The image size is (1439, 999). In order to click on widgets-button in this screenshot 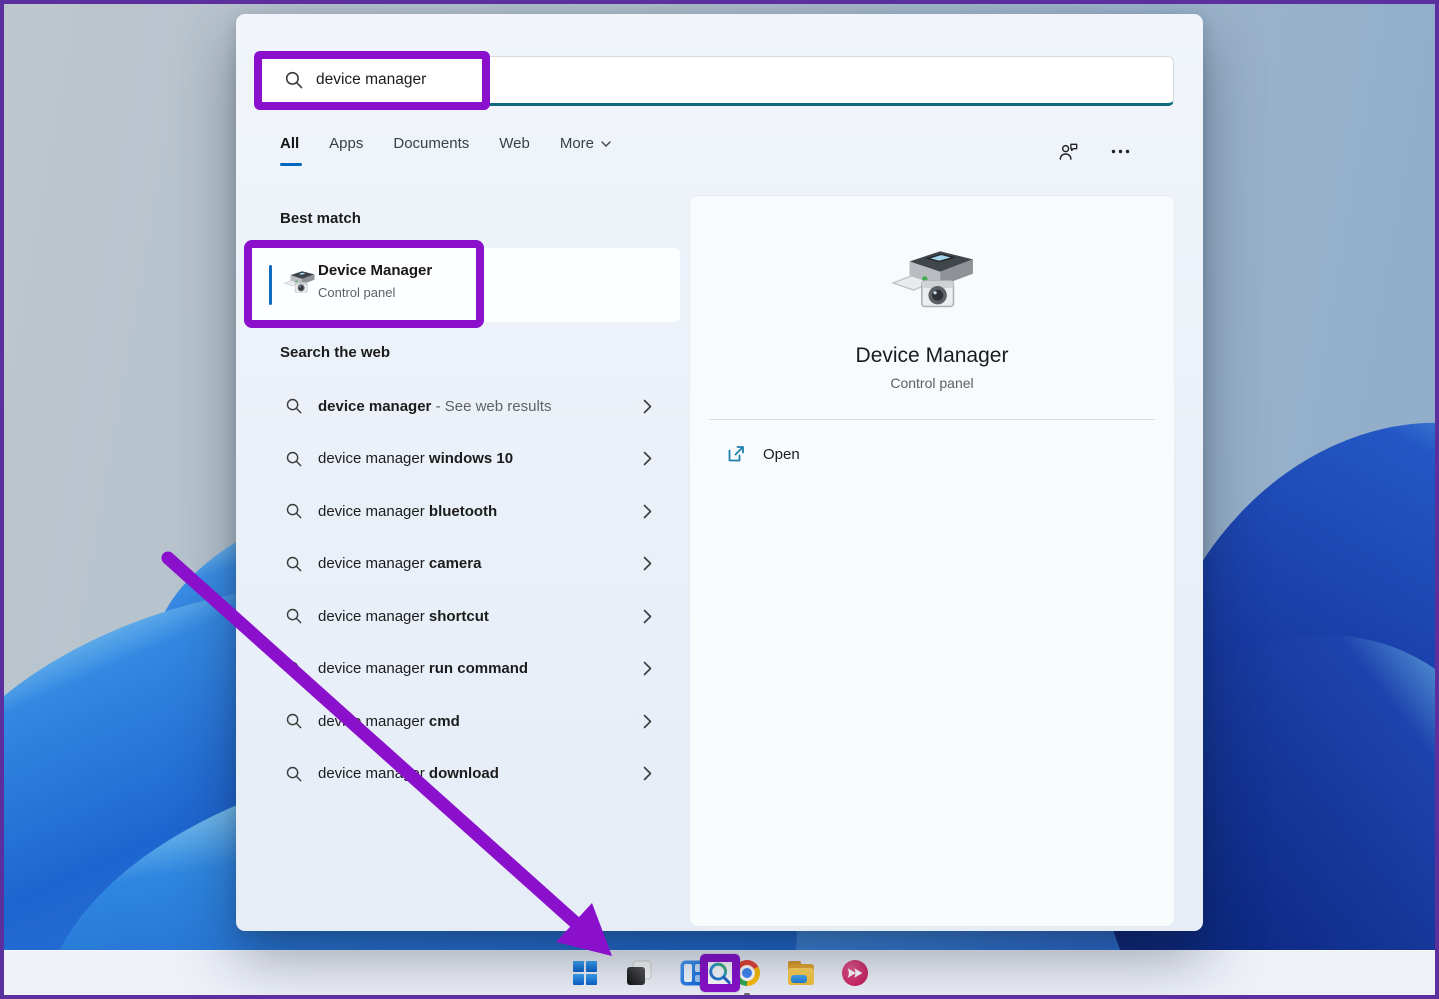, I will do `click(693, 973)`.